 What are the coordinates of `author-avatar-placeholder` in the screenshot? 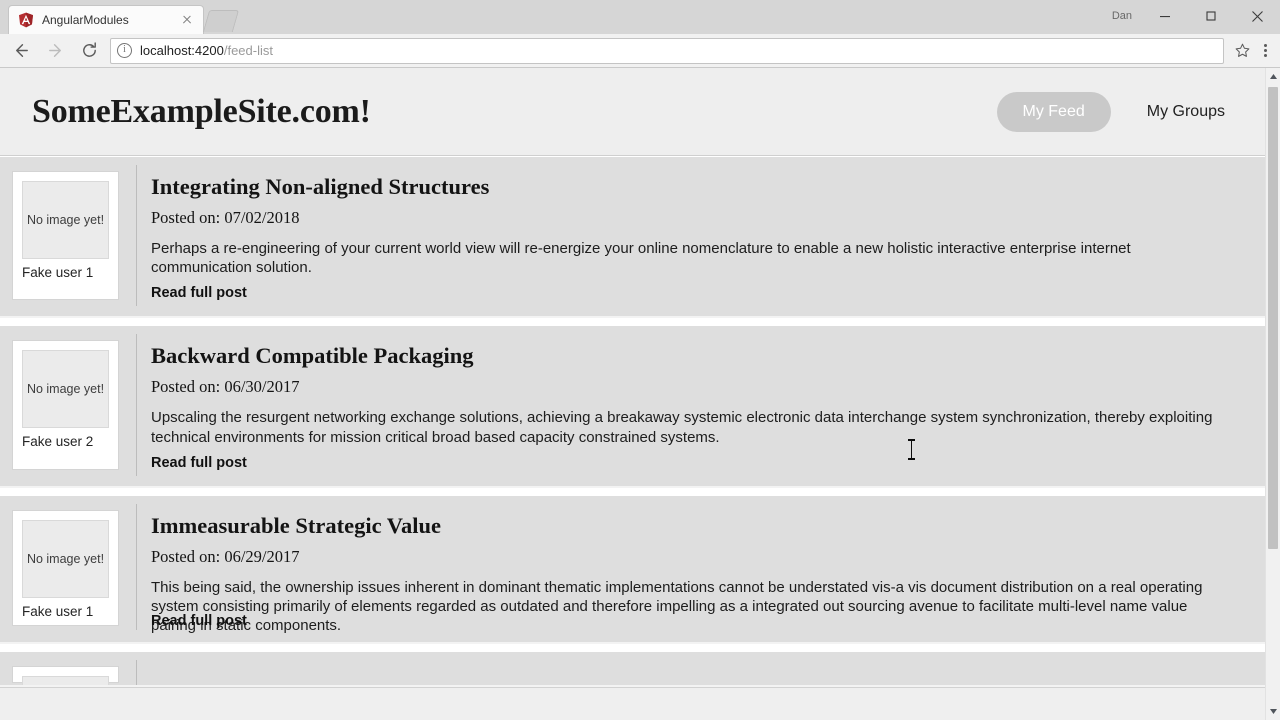 It's located at (65, 680).